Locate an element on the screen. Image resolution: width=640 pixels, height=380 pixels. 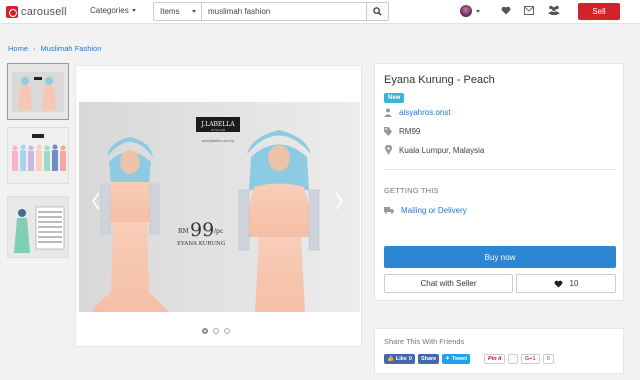
share-buttons: 👍 Like 0 Share ✦ Tweet Pin it G+1 0 is located at coordinates (469, 359).